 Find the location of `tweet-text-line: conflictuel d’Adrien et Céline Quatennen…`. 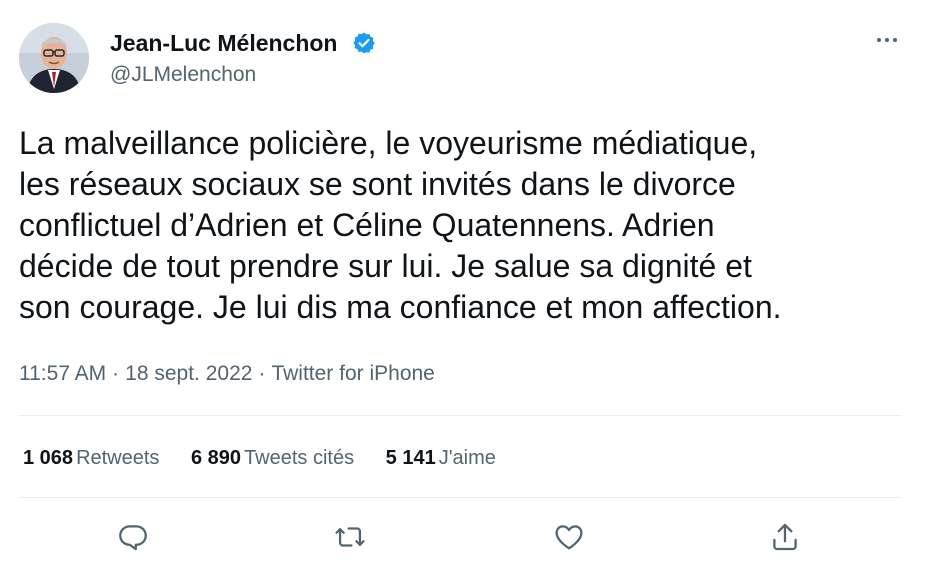

tweet-text-line: conflictuel d’Adrien et Céline Quatennen… is located at coordinates (367, 225).